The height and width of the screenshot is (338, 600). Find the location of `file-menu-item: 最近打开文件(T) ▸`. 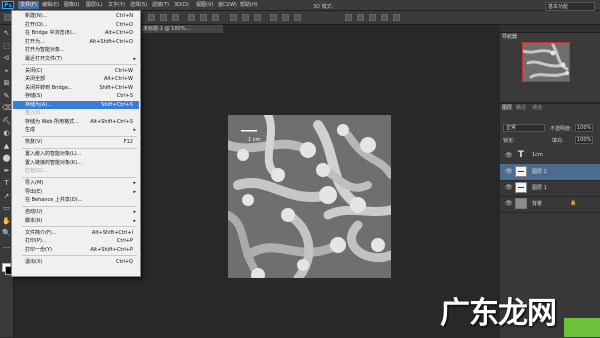

file-menu-item: 最近打开文件(T) ▸ is located at coordinates (76, 59).